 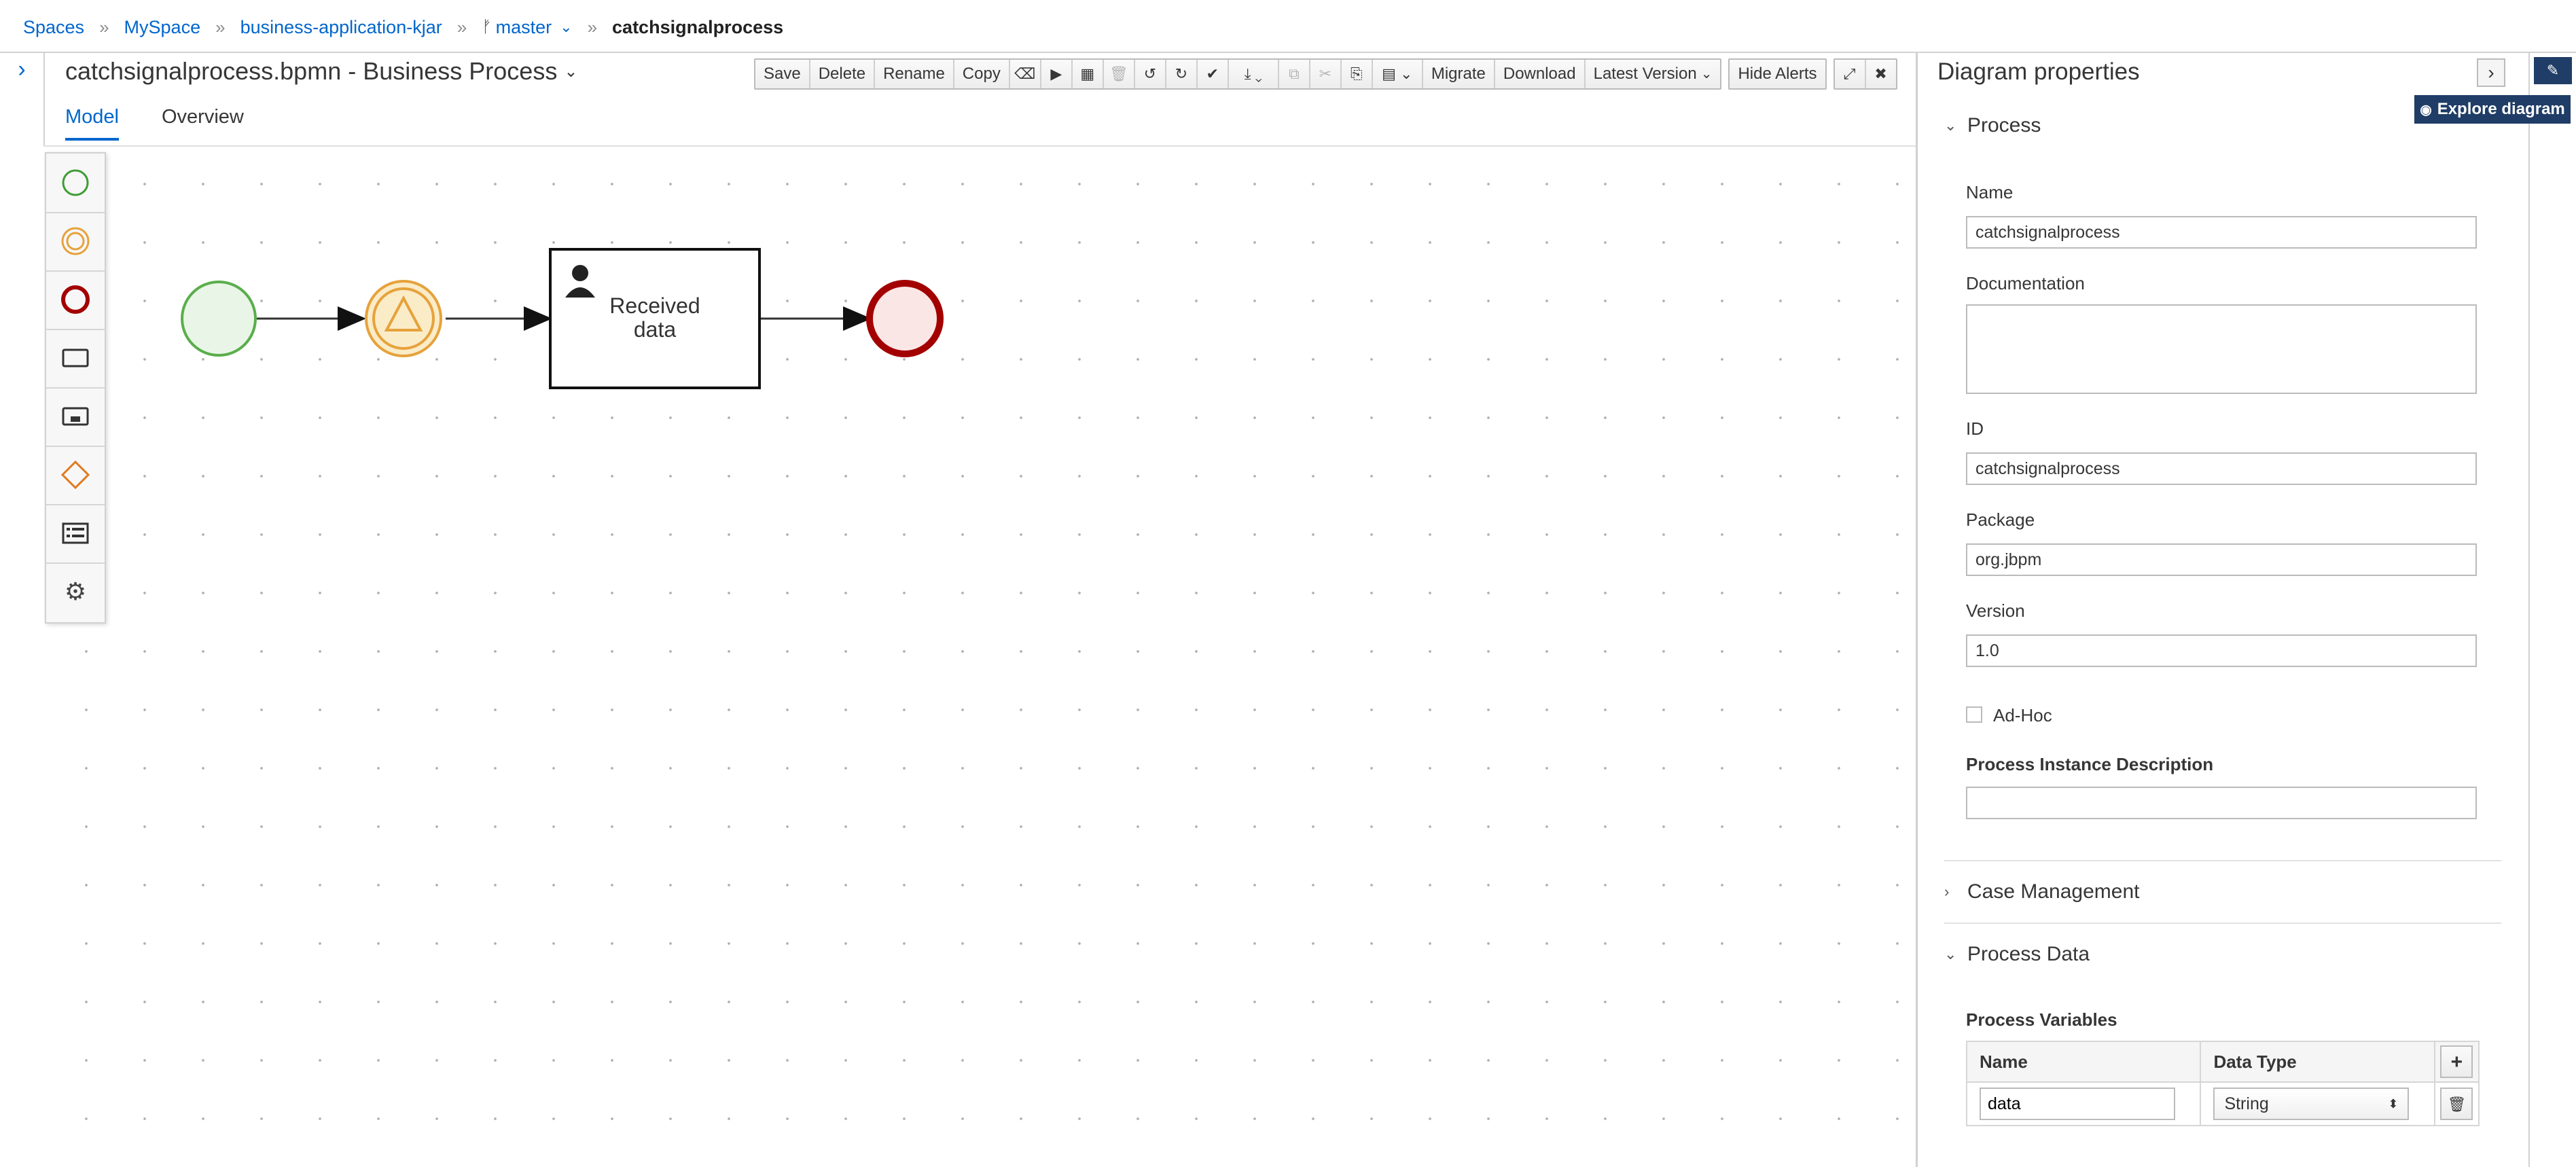 I want to click on grid-icon: ▦, so click(x=1088, y=74).